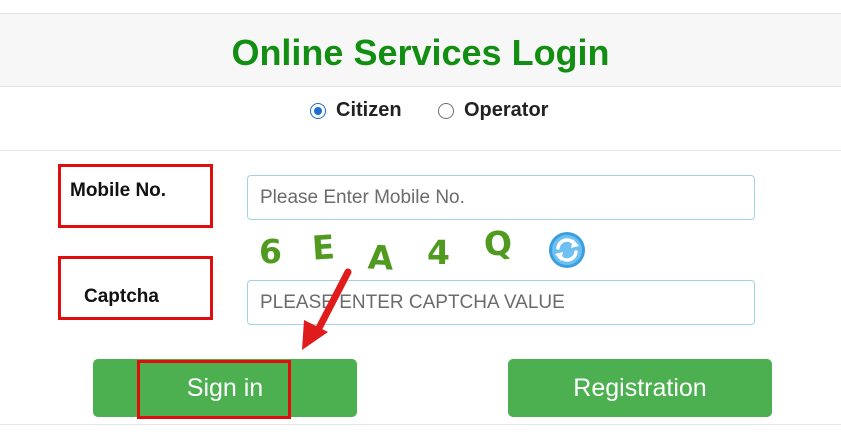 Image resolution: width=841 pixels, height=438 pixels. I want to click on sign-in-highlight, so click(214, 389).